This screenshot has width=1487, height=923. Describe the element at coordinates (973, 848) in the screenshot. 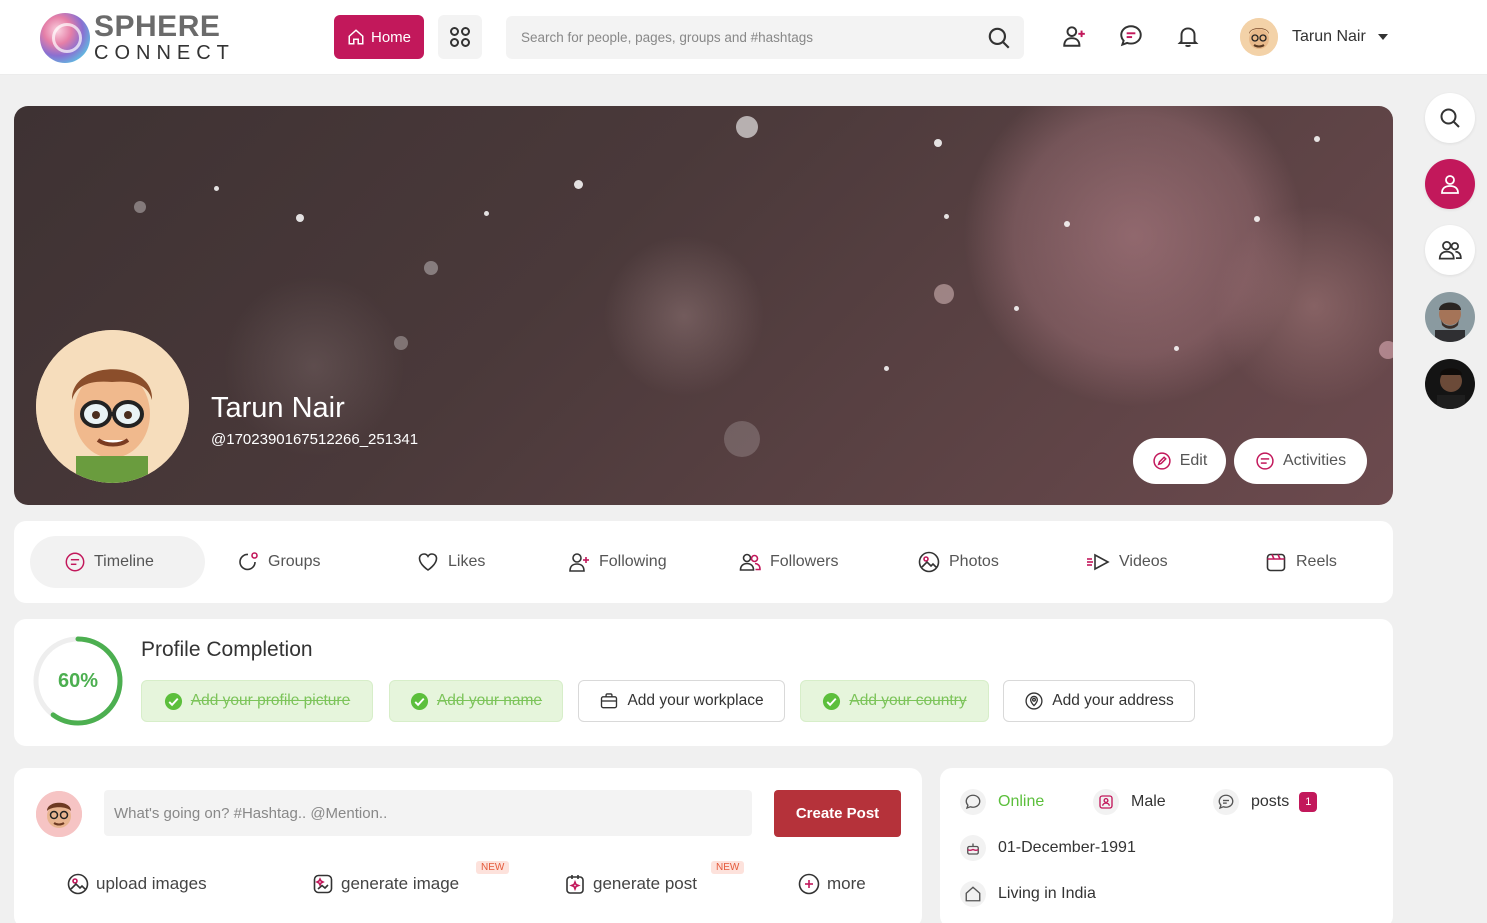

I see `cake-icon` at that location.